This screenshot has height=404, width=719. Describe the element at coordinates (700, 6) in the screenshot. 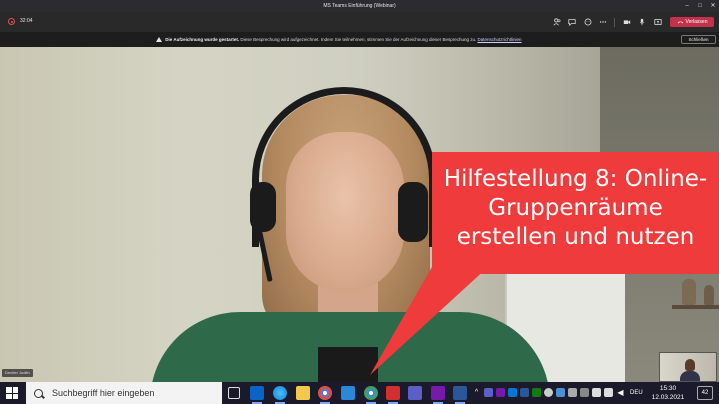

I see `maximize-button: □` at that location.